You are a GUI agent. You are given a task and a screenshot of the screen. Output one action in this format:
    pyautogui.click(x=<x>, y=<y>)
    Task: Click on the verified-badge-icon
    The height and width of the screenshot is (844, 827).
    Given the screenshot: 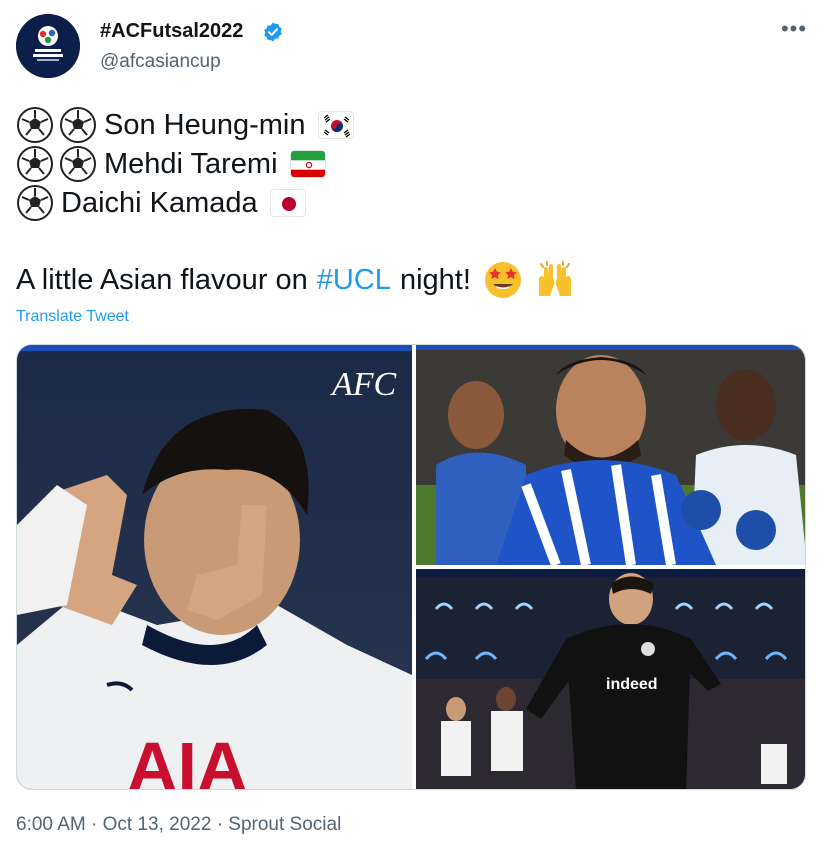 What is the action you would take?
    pyautogui.click(x=273, y=32)
    